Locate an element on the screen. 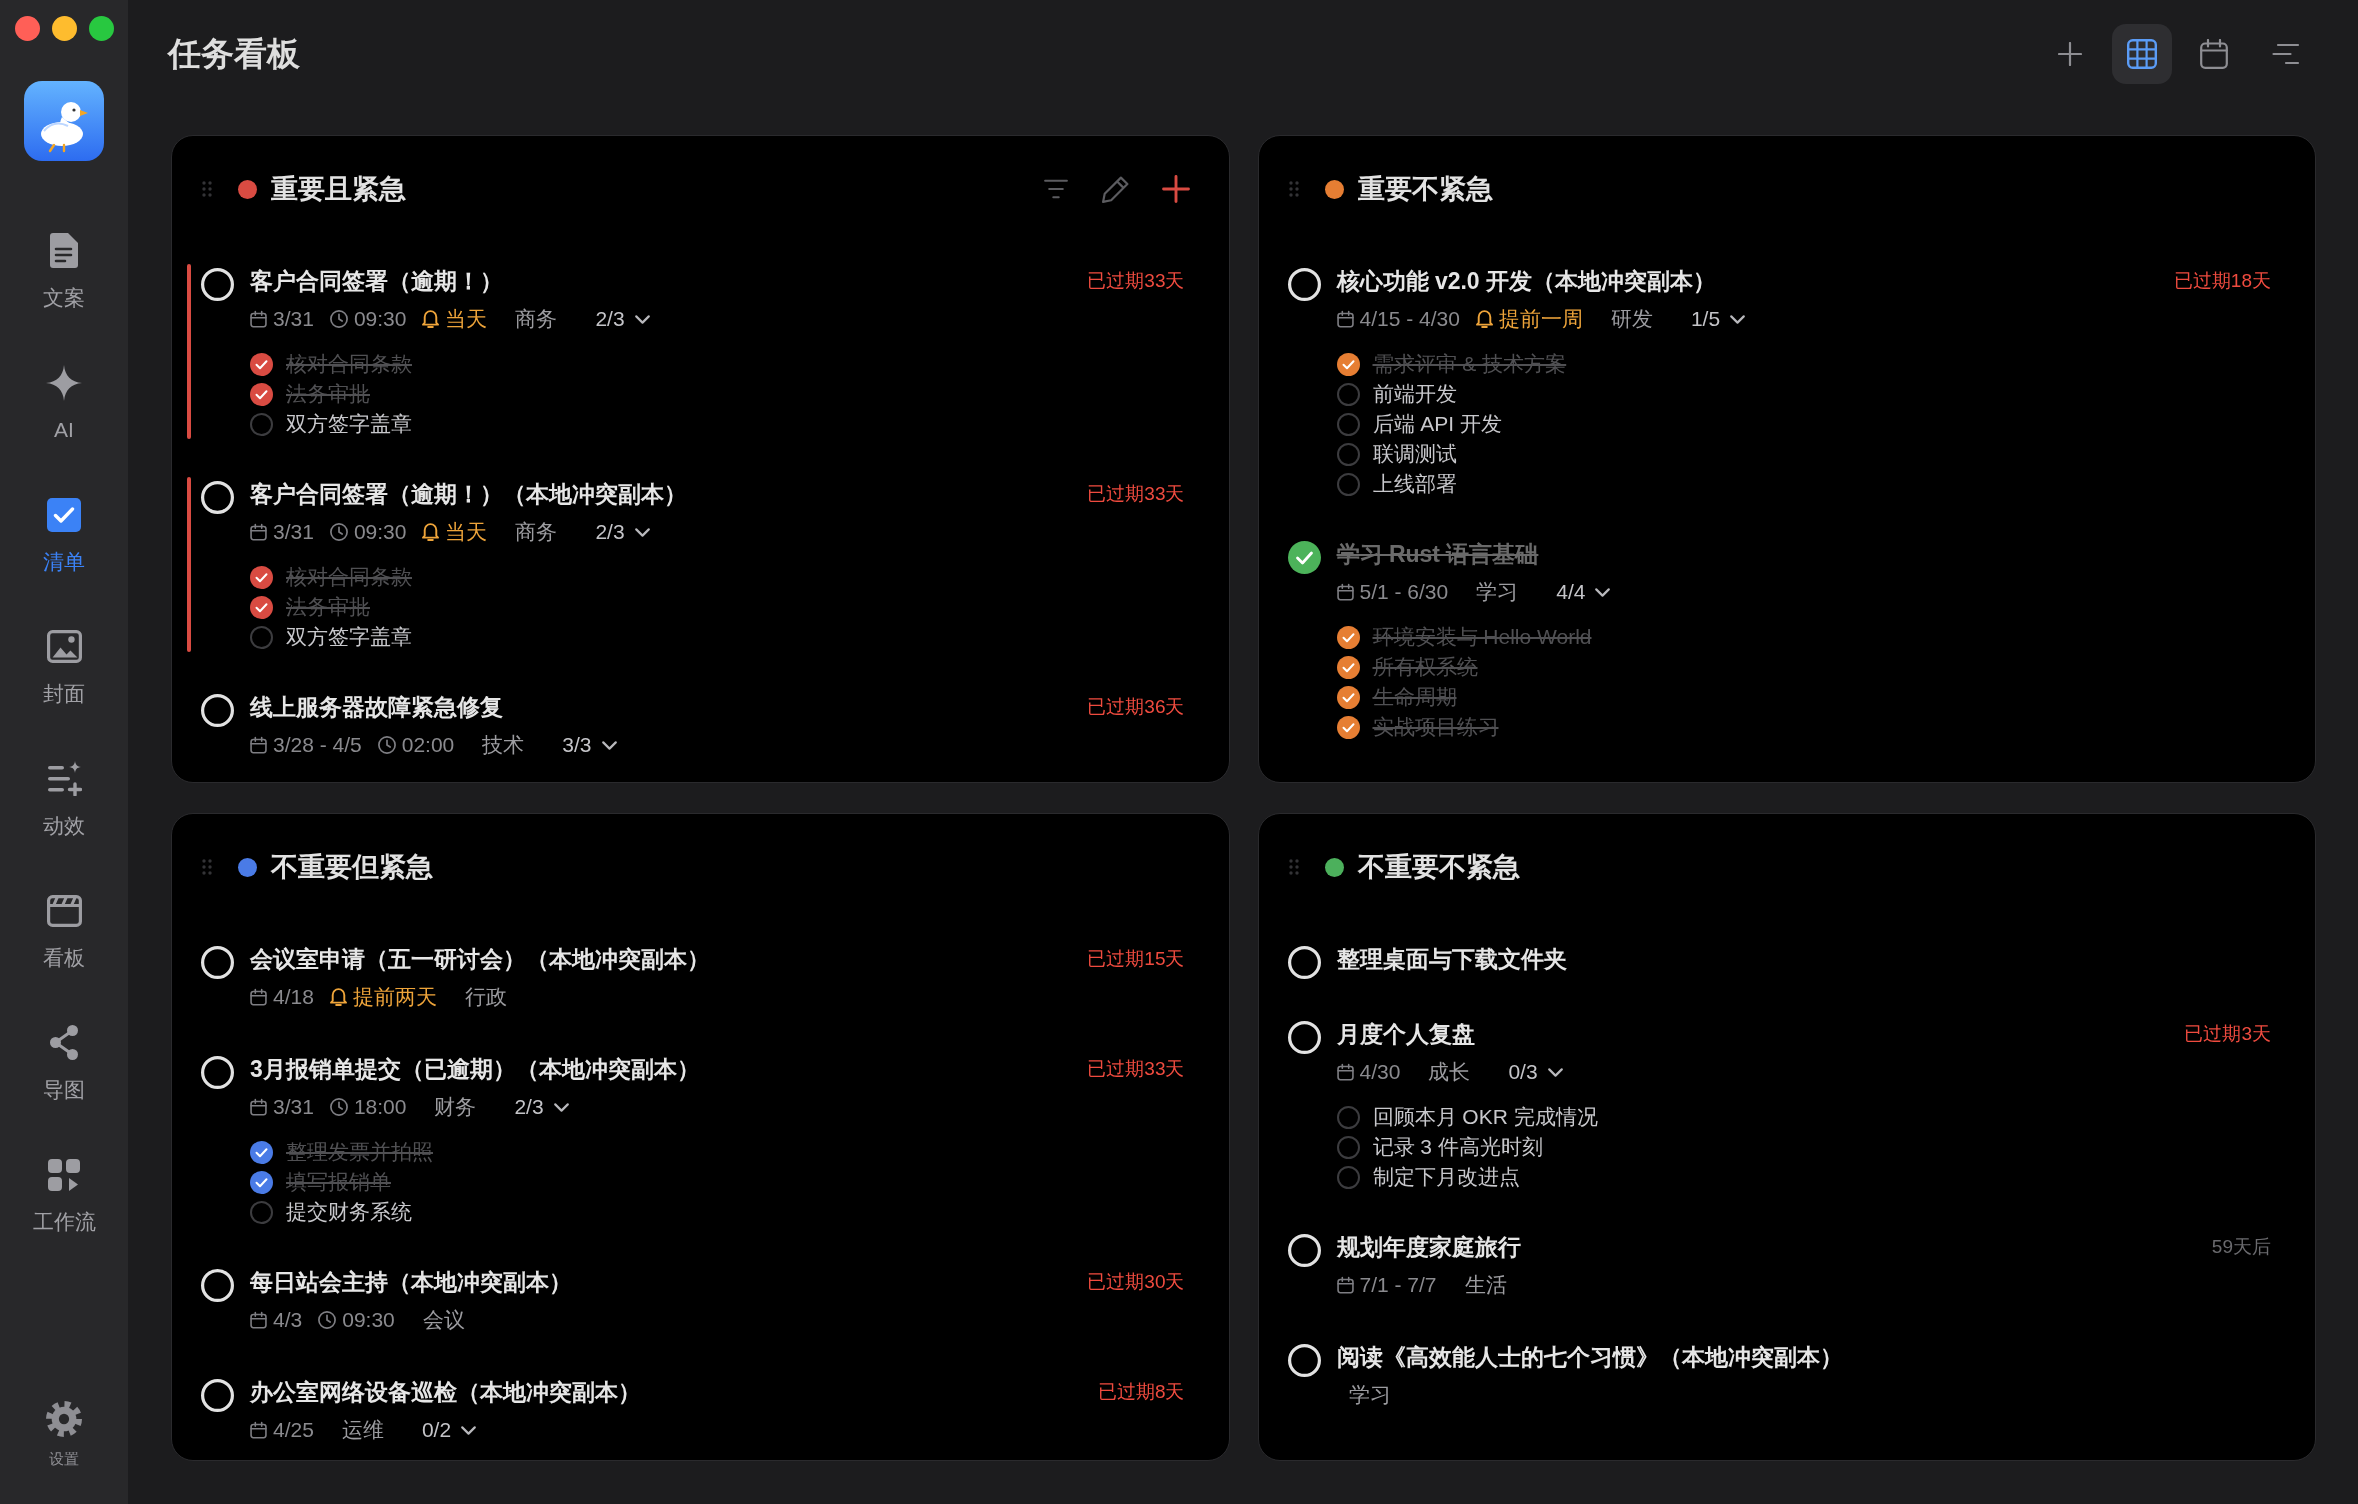  due-label: 已过期18天 is located at coordinates (2222, 281).